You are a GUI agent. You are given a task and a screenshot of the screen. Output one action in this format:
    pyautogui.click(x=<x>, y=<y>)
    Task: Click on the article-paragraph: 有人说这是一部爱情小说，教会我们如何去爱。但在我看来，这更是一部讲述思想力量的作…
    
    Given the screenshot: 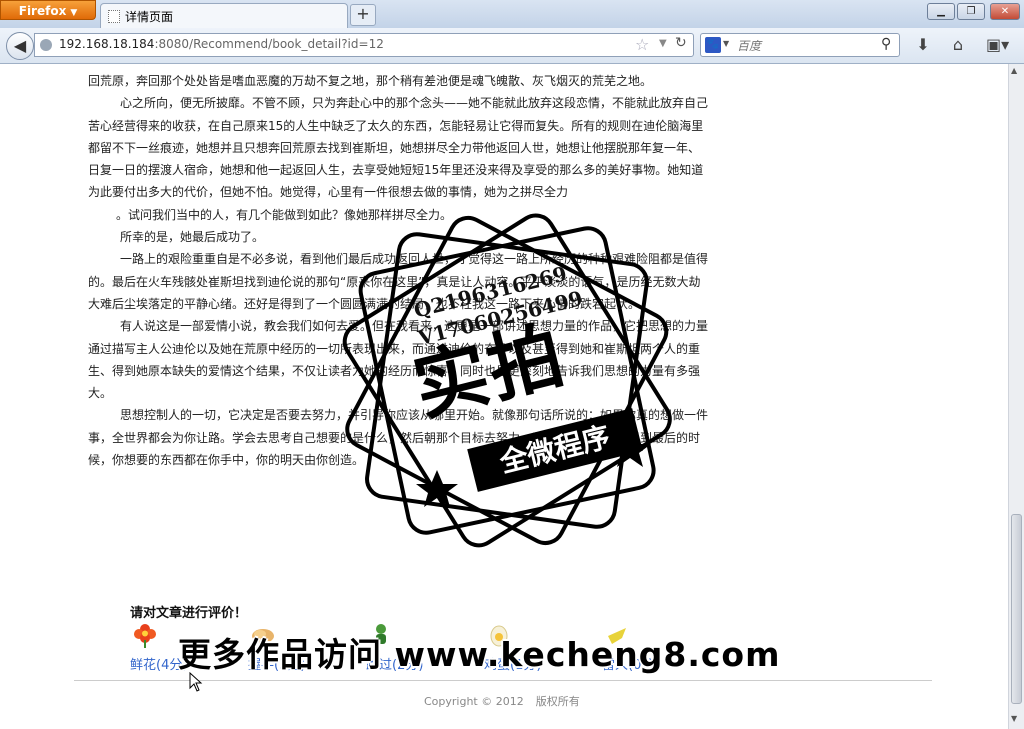 What is the action you would take?
    pyautogui.click(x=398, y=360)
    